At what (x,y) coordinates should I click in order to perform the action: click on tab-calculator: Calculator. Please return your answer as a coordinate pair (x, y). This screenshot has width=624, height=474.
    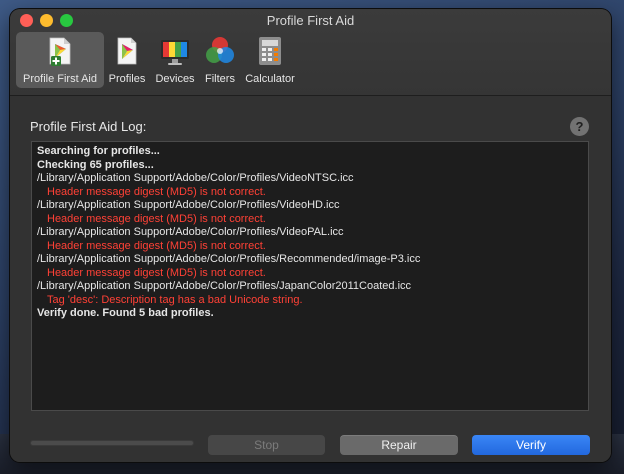
    Looking at the image, I should click on (270, 60).